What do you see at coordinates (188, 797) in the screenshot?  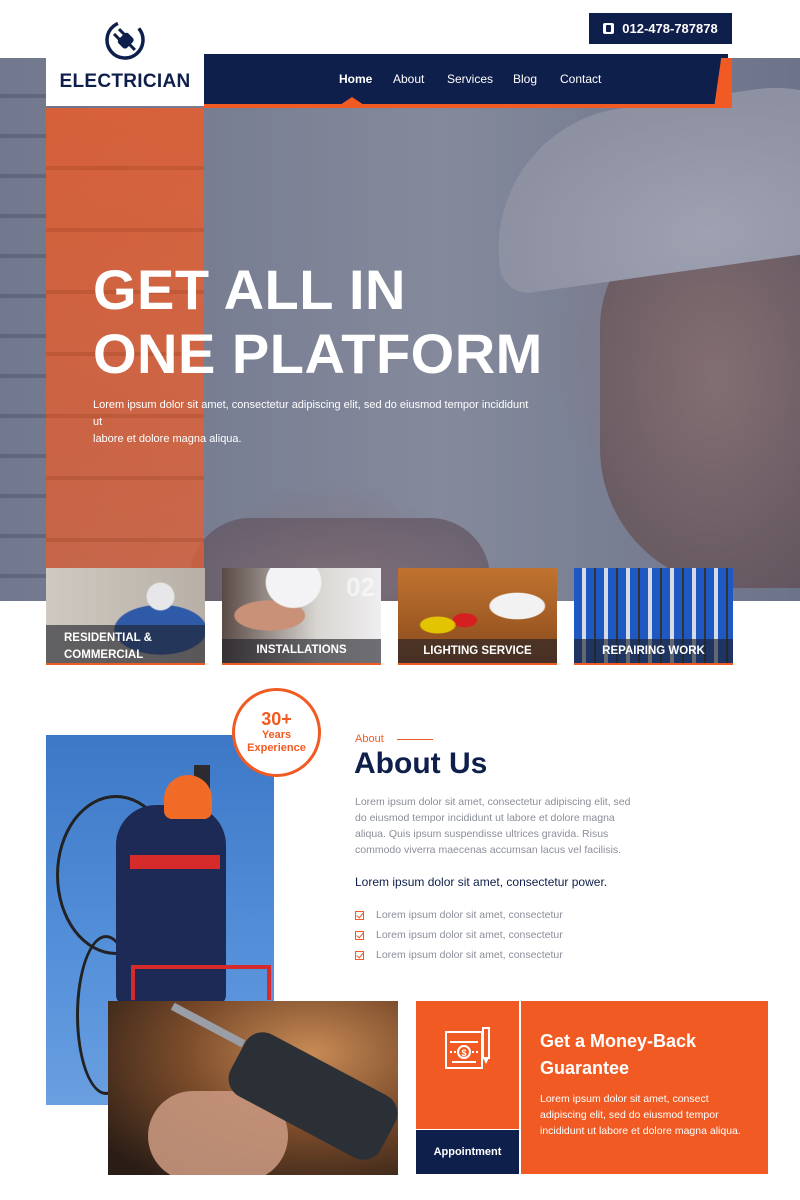 I see `worker-helmet` at bounding box center [188, 797].